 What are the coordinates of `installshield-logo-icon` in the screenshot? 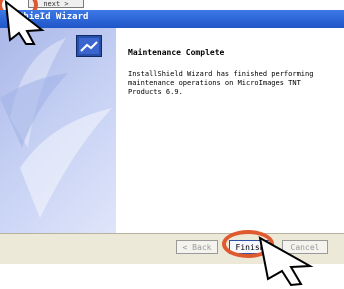 It's located at (89, 46).